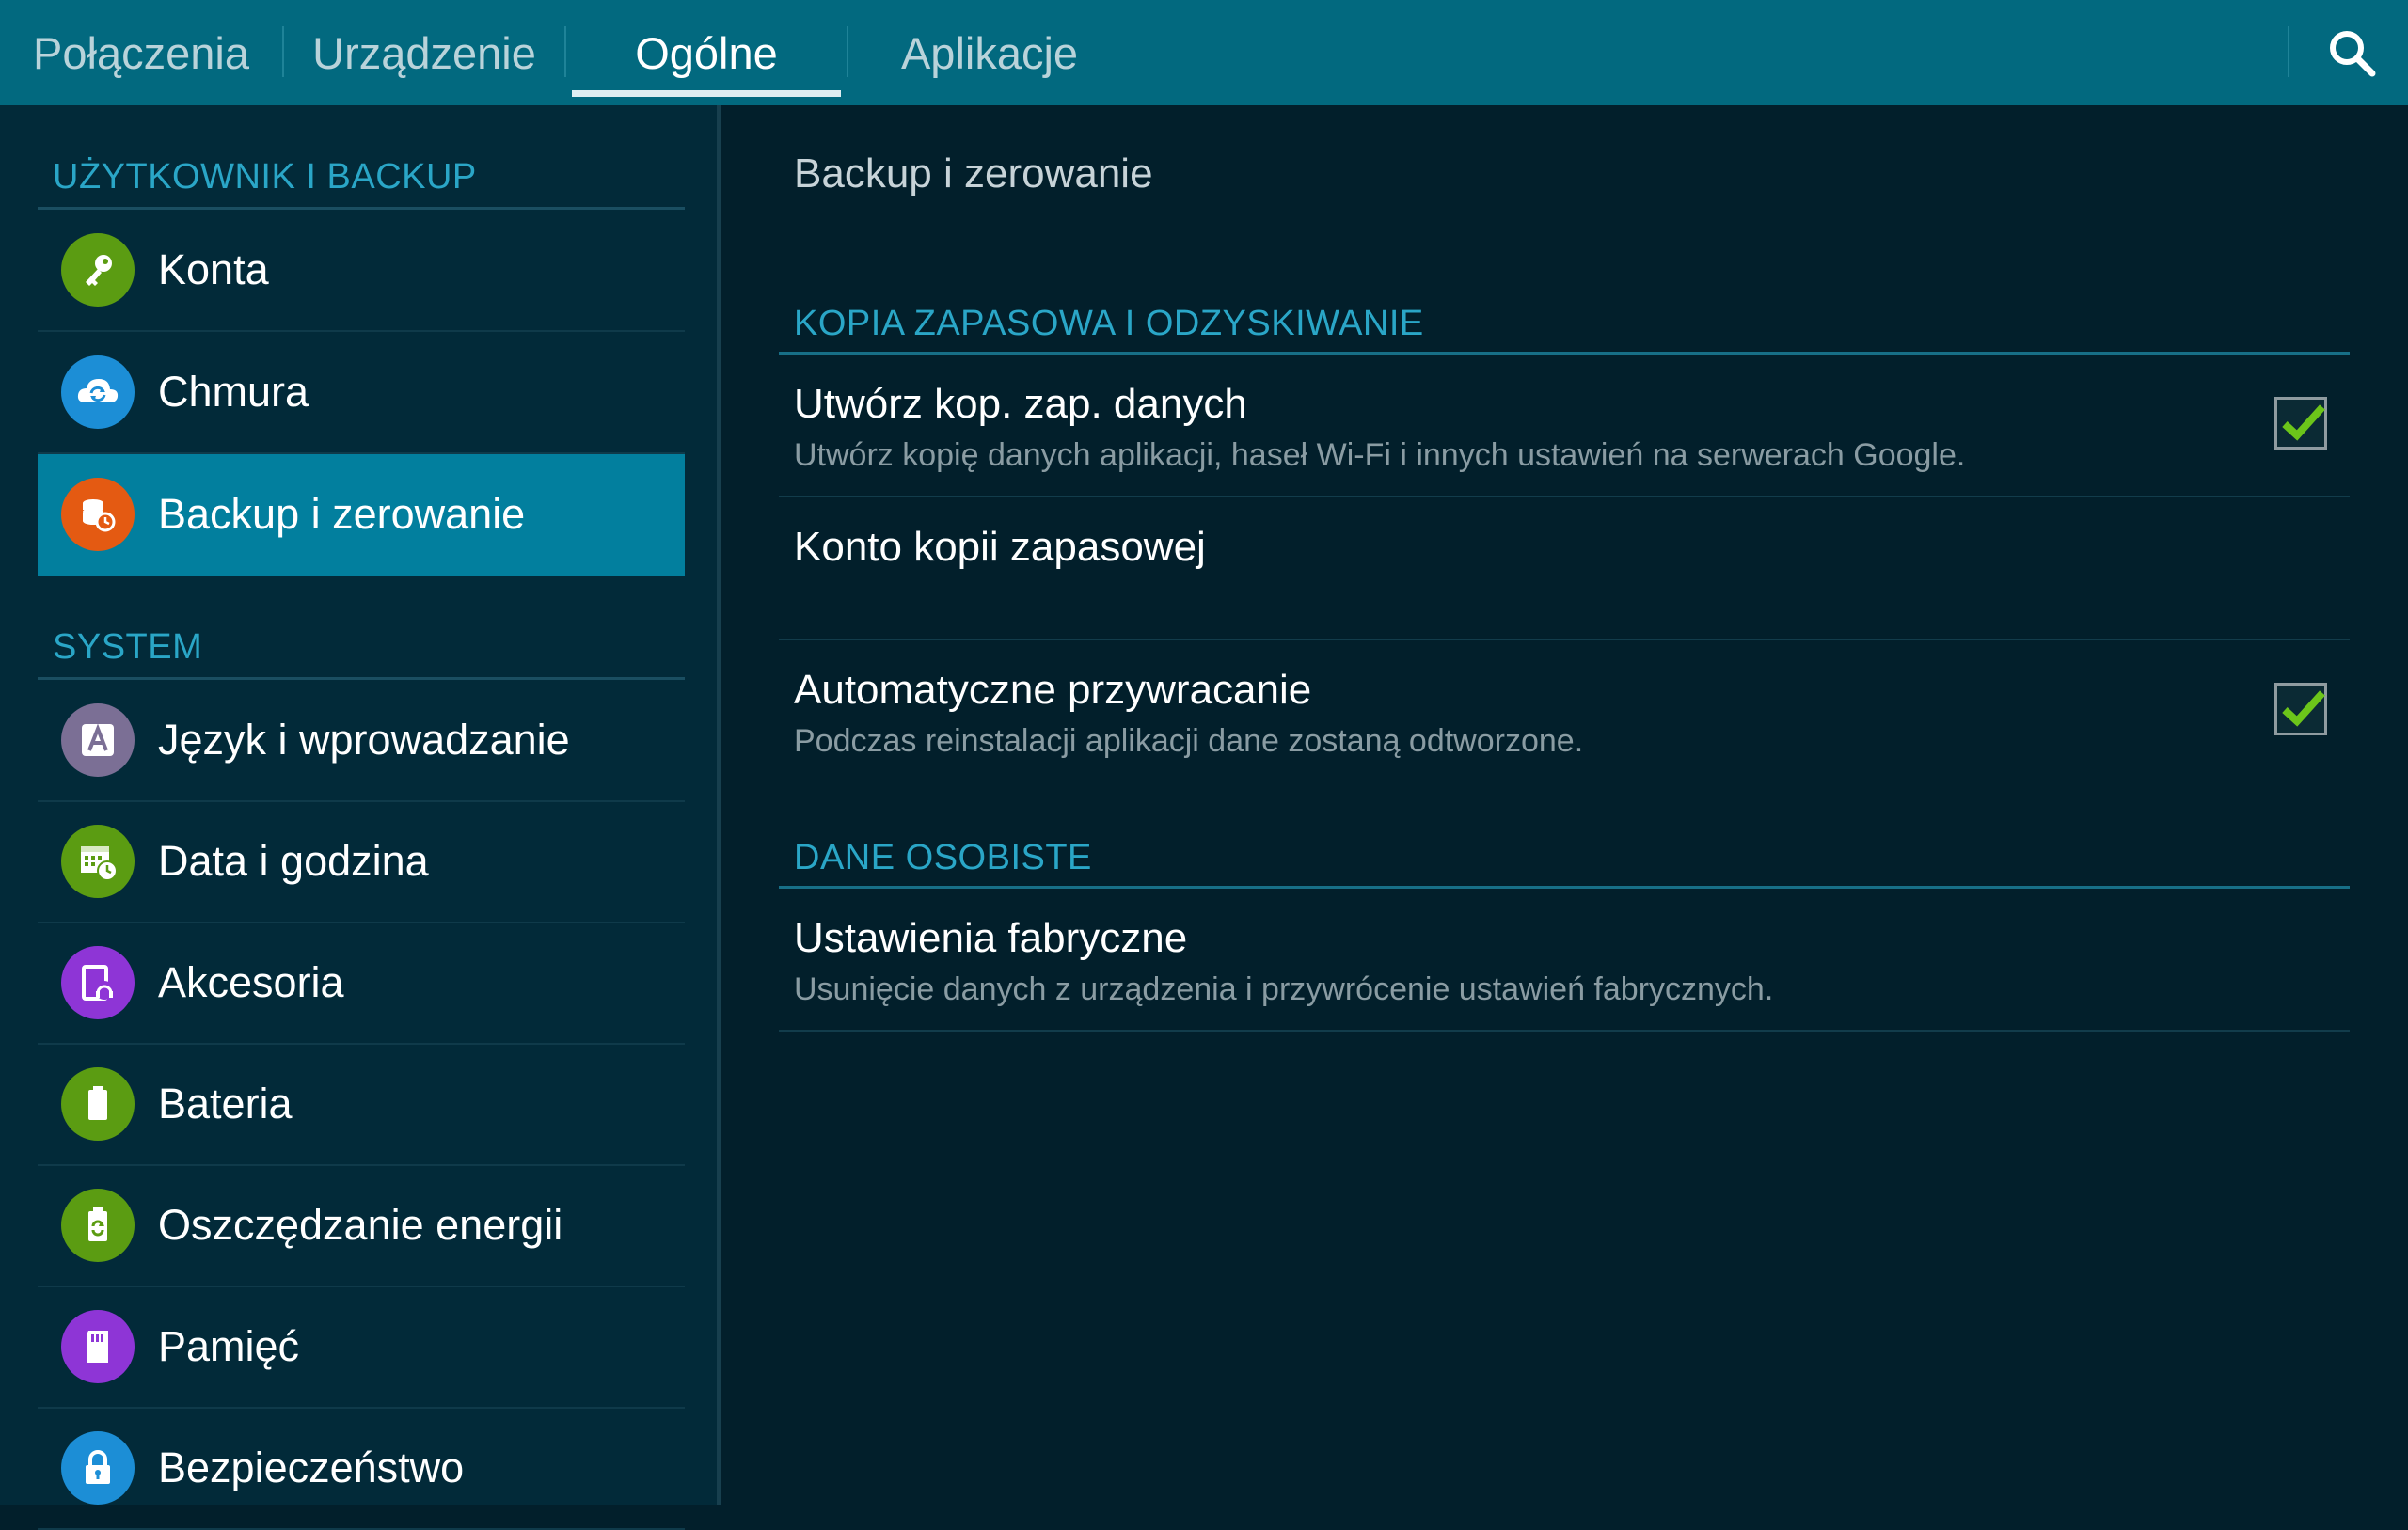  What do you see at coordinates (312, 1467) in the screenshot?
I see `sidebar-item-label: Bezpieczeństwo` at bounding box center [312, 1467].